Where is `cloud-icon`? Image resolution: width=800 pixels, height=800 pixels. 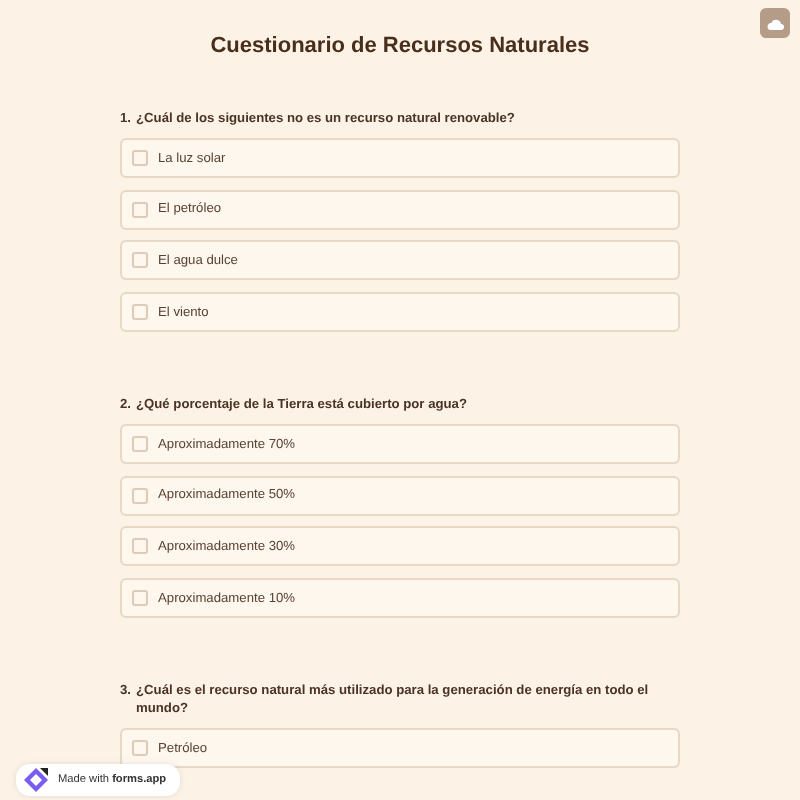 cloud-icon is located at coordinates (775, 23).